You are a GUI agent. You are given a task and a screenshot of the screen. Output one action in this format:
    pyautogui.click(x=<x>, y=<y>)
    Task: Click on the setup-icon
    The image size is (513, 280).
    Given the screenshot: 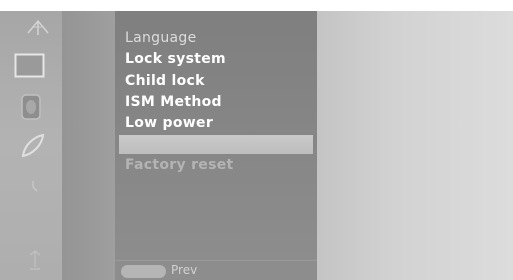 What is the action you would take?
    pyautogui.click(x=33, y=146)
    